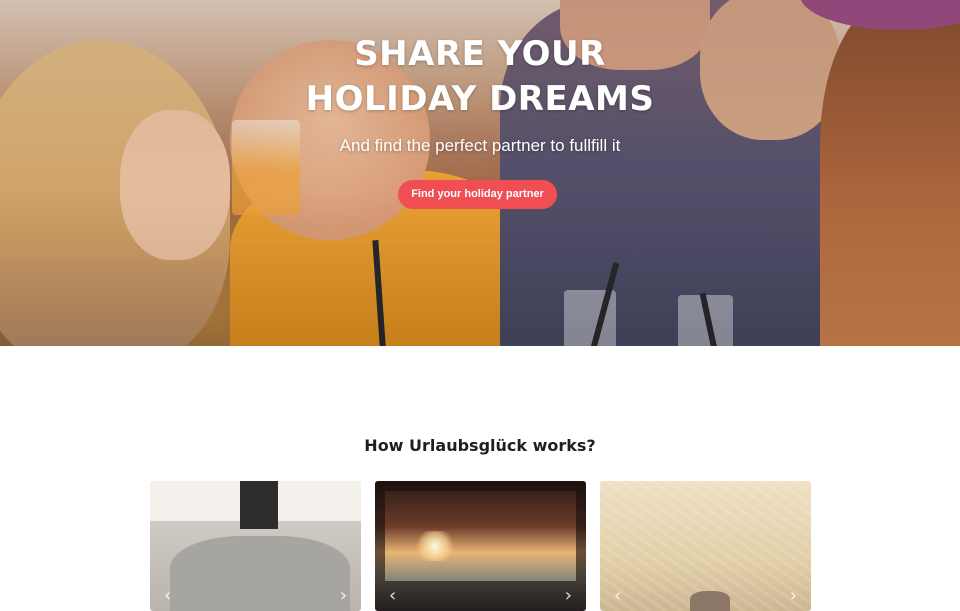 The image size is (960, 611). Describe the element at coordinates (477, 194) in the screenshot. I see `find-holiday-partner-button: Find your holiday partner` at that location.